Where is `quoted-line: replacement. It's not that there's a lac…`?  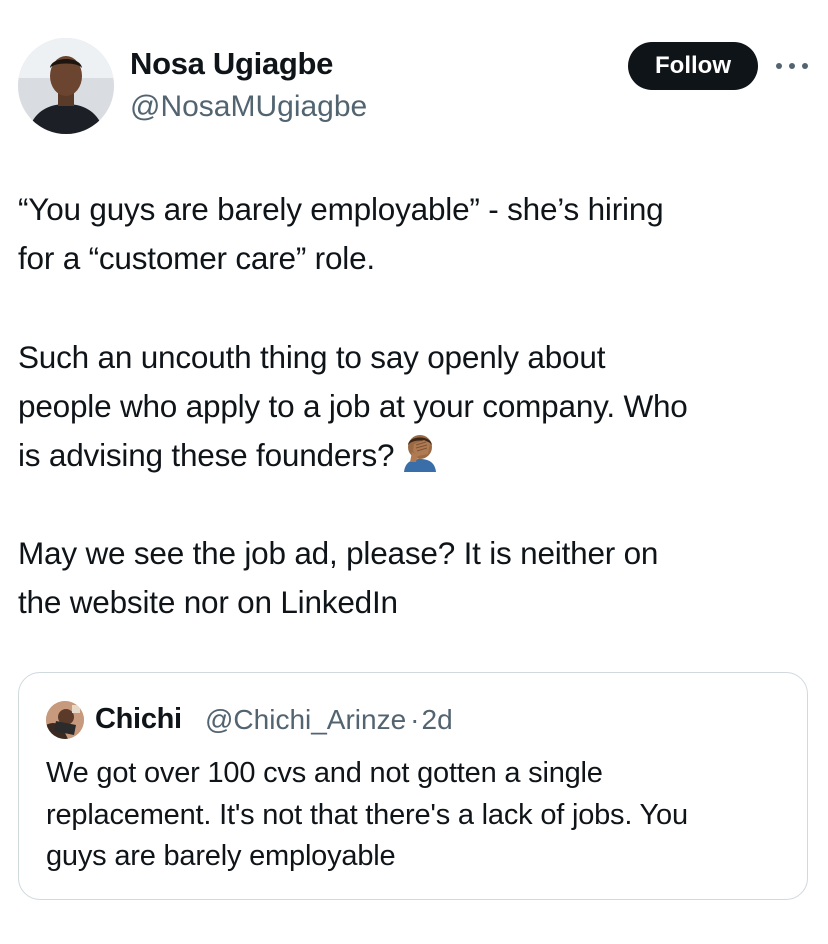 quoted-line: replacement. It's not that there's a lac… is located at coordinates (367, 814).